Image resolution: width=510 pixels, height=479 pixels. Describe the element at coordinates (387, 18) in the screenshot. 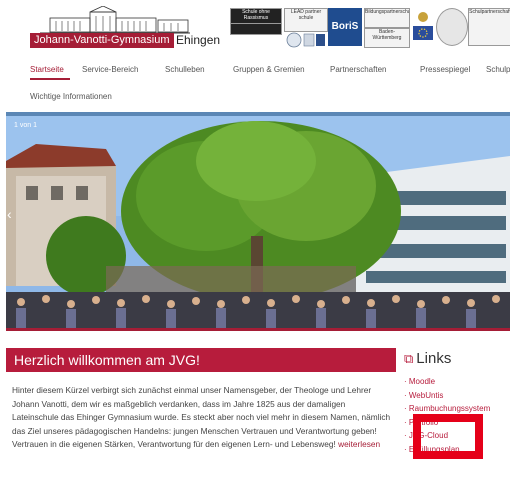

I see `partner-logo: Bildungspartnerschaft` at that location.